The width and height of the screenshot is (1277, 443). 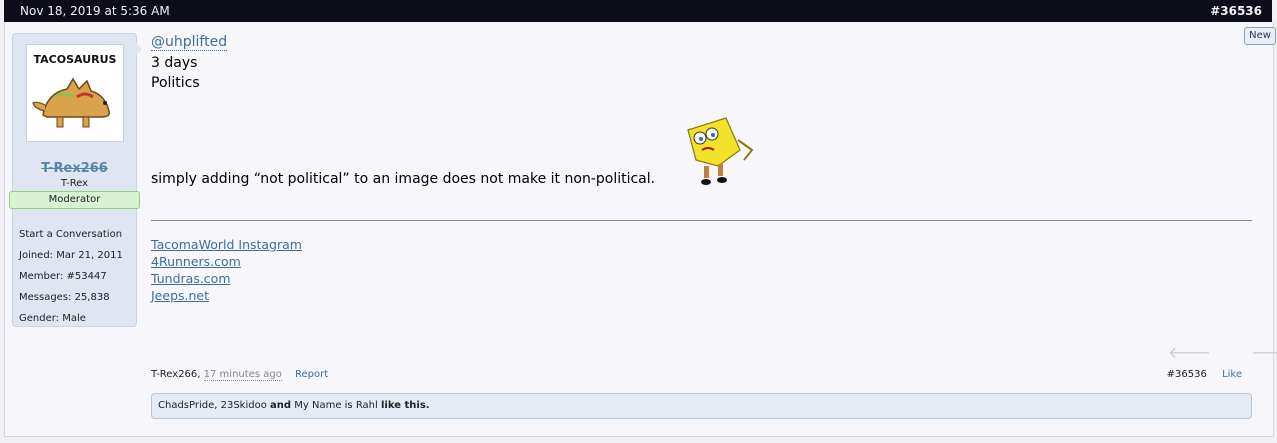 I want to click on post-time: 17 minutes ago, so click(x=242, y=375).